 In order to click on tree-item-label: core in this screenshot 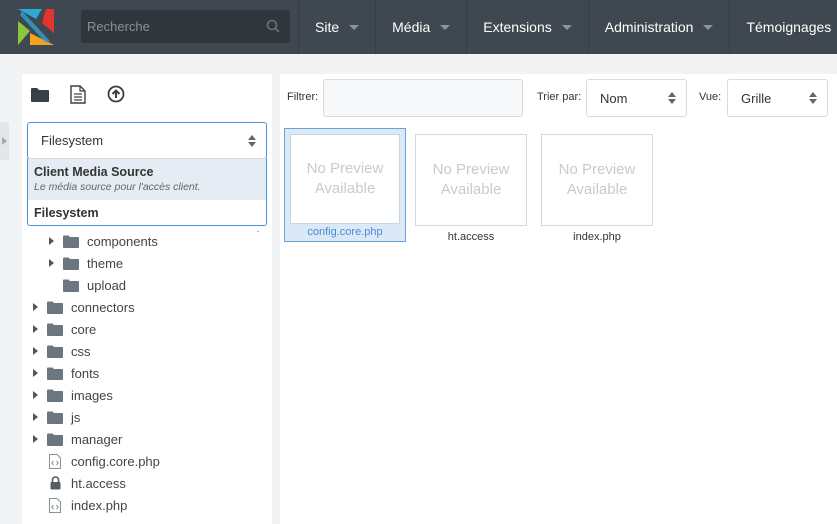, I will do `click(84, 329)`.